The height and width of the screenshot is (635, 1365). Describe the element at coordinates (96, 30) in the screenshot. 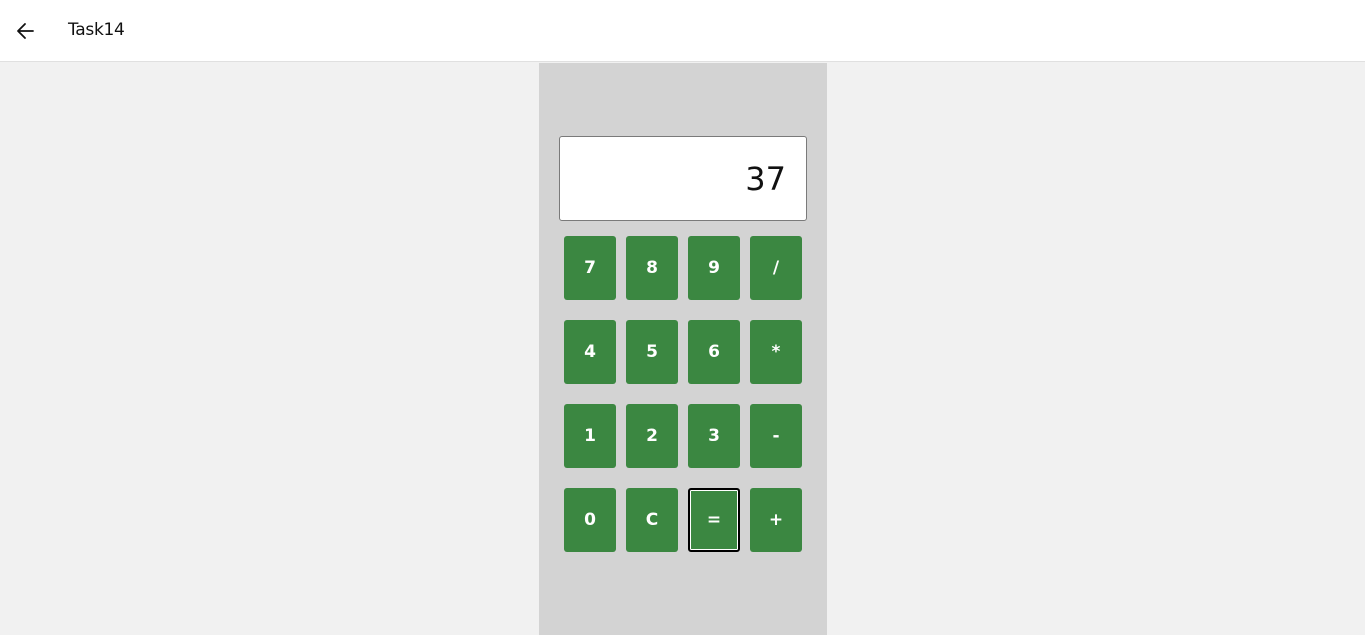

I see `app-title: Task14` at that location.